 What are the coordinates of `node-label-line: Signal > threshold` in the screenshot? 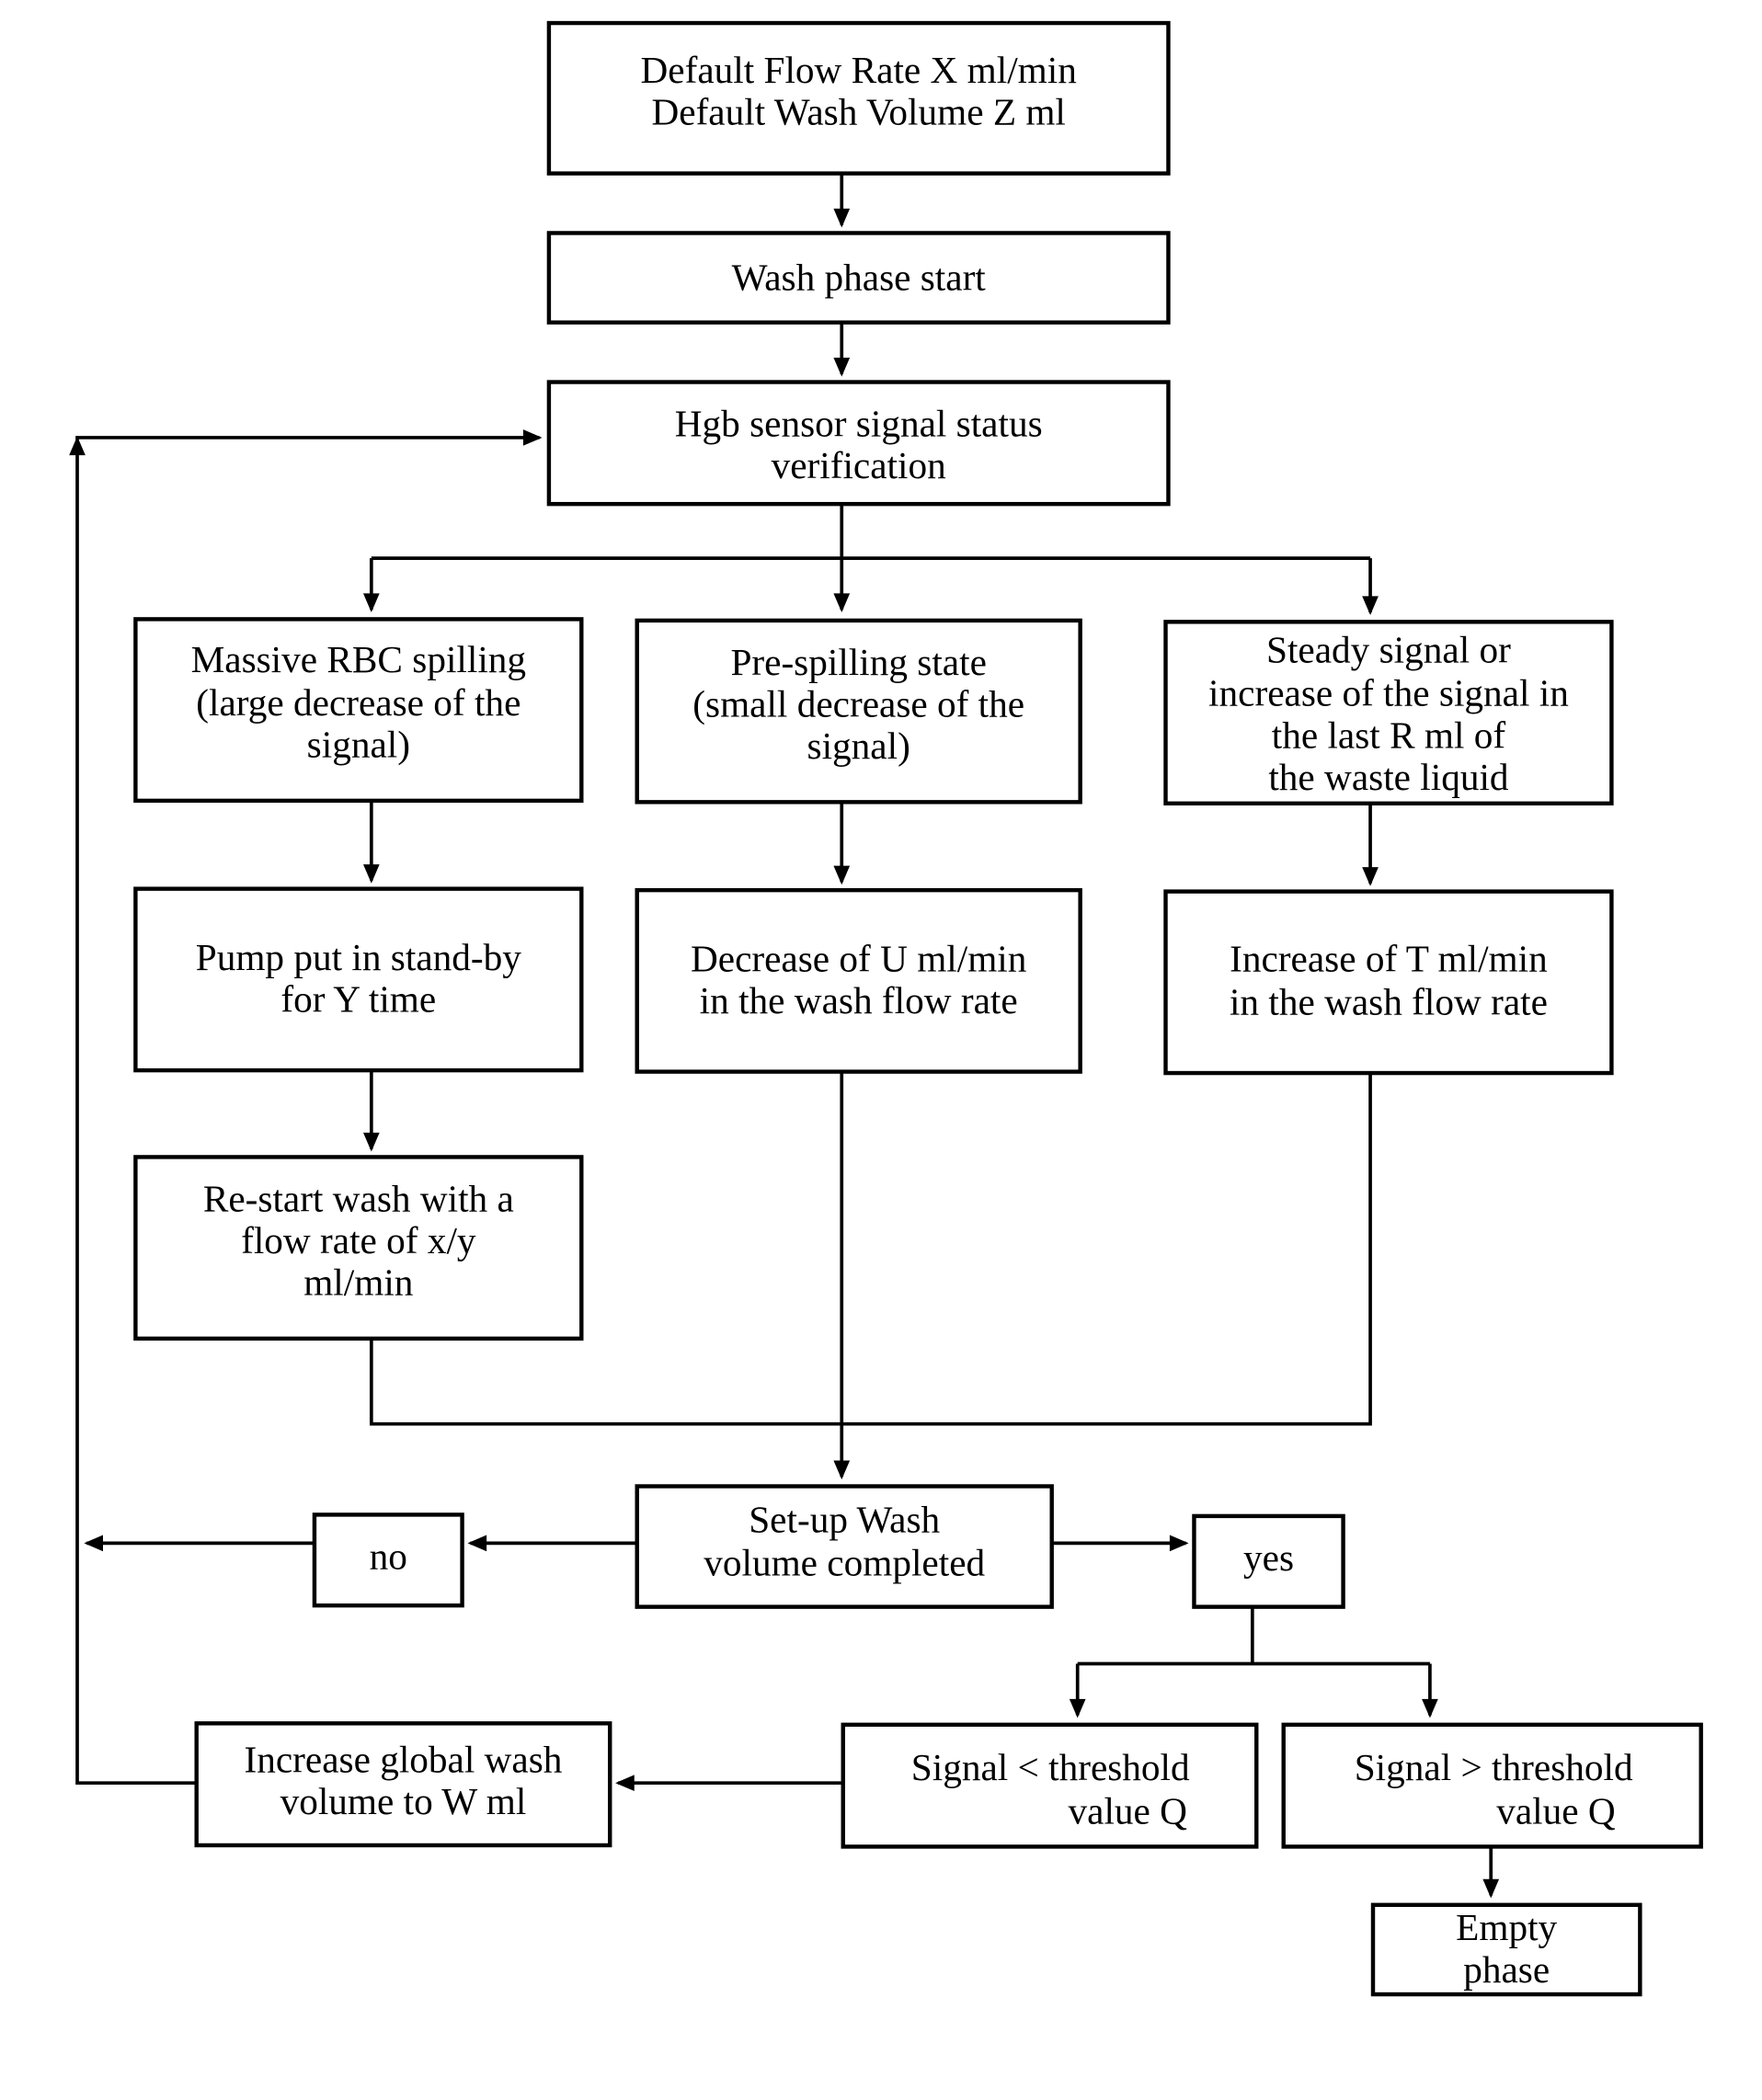 It's located at (1494, 1767).